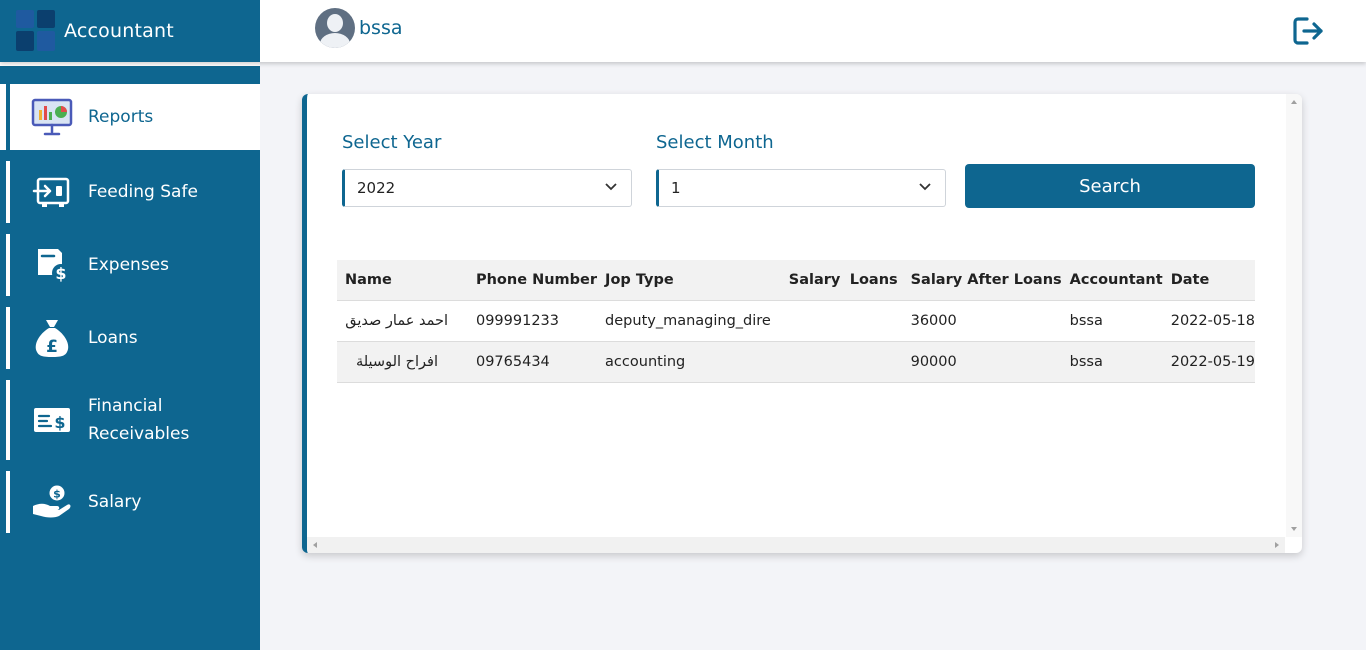 Image resolution: width=1366 pixels, height=650 pixels. I want to click on top-bar: Accountant bssa, so click(683, 31).